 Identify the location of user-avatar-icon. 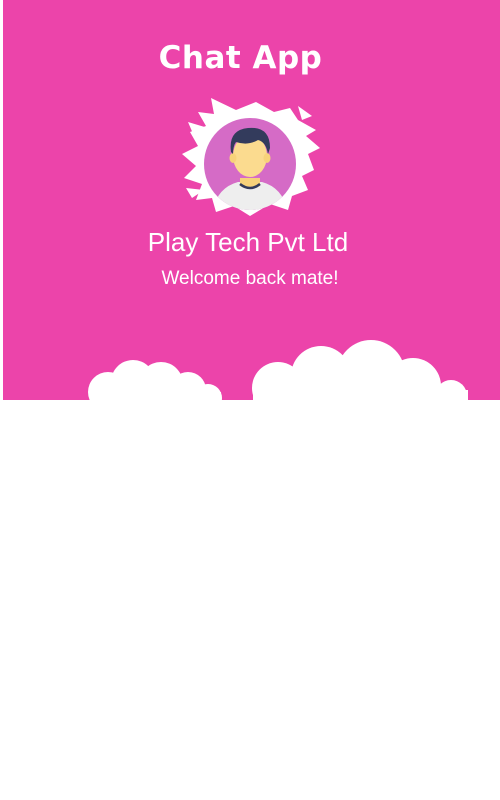
(251, 157).